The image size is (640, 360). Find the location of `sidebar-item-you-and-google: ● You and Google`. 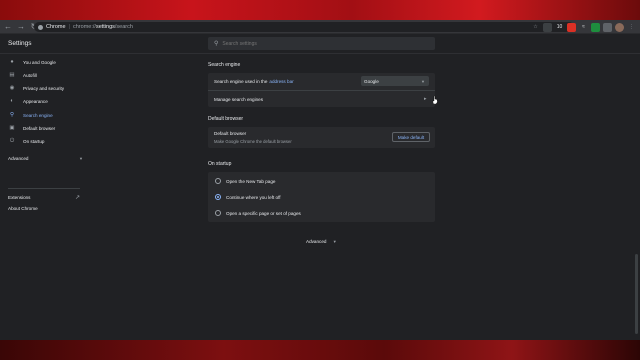

sidebar-item-you-and-google: ● You and Google is located at coordinates (45, 62).